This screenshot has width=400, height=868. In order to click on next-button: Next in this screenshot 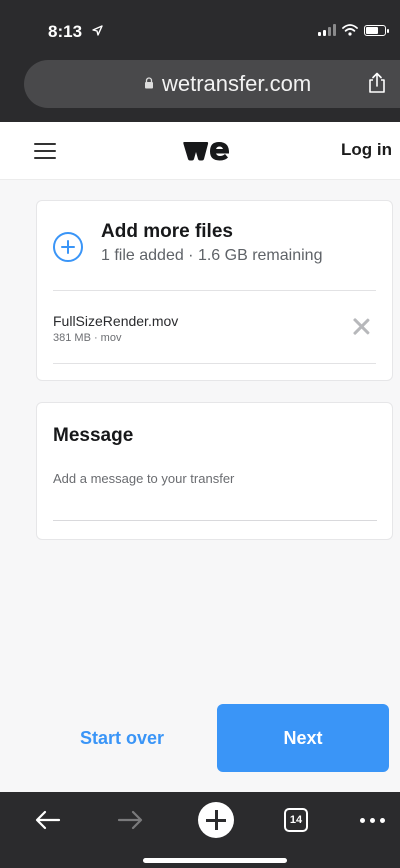, I will do `click(303, 738)`.